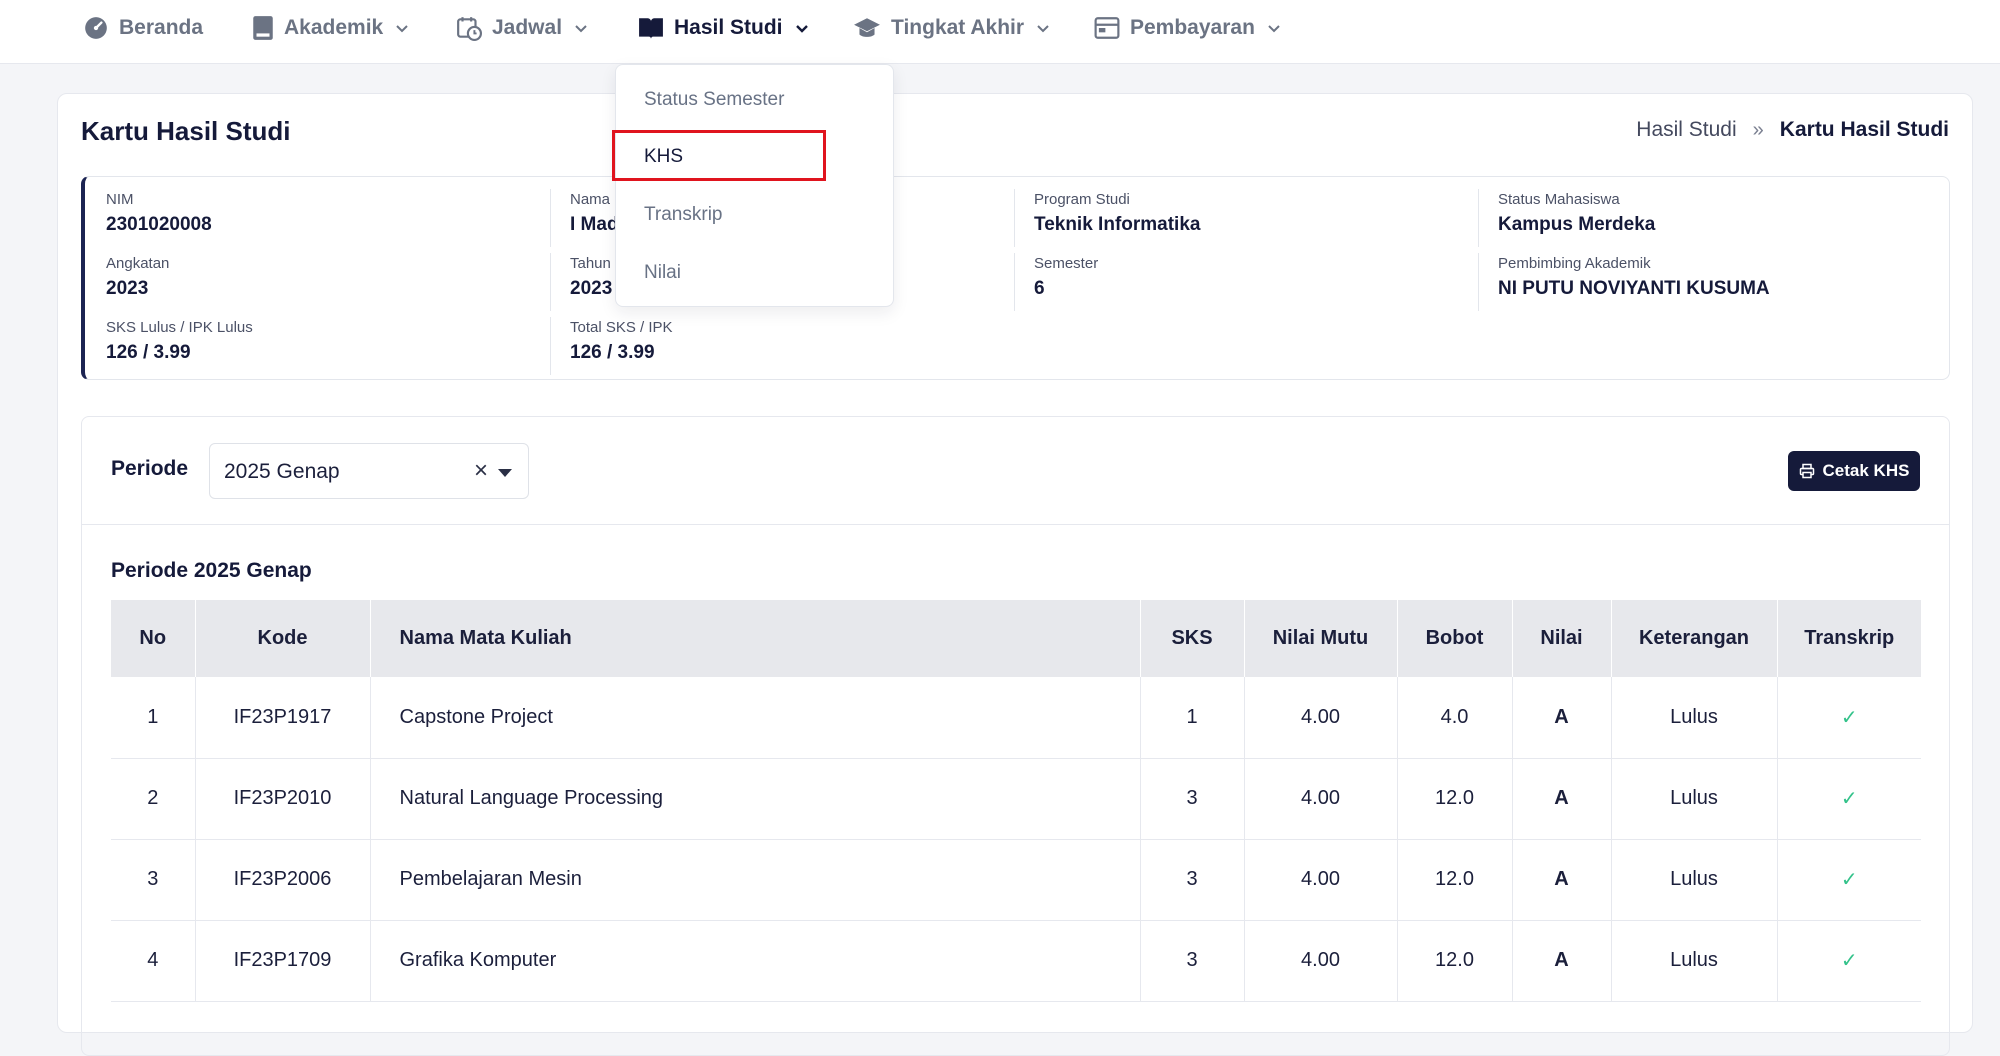  What do you see at coordinates (179, 327) in the screenshot?
I see `info-sks-lulus-label: SKS Lulus / IPK Lulus` at bounding box center [179, 327].